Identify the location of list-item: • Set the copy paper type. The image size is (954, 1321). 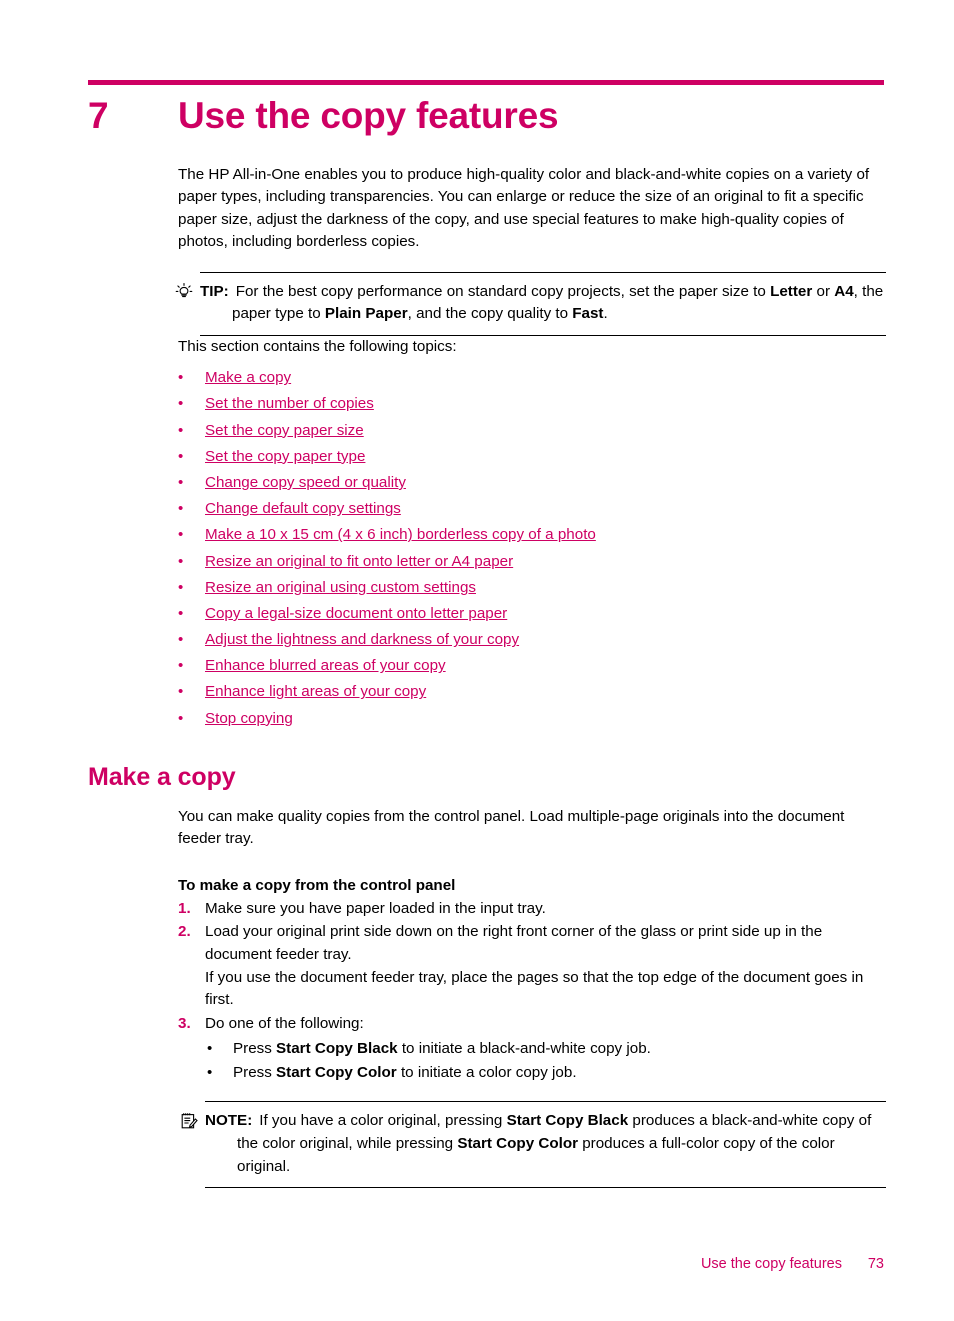
(533, 457).